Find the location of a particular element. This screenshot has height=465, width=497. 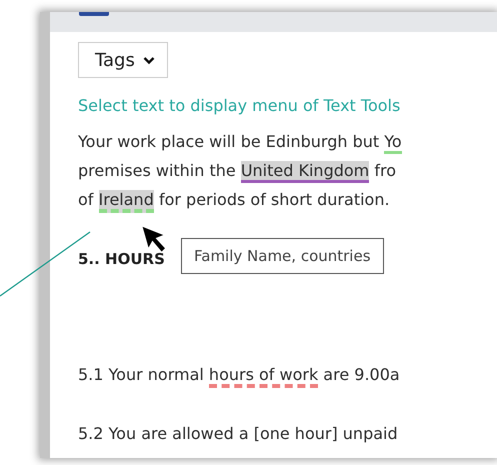

tags-dropdown: Tags is located at coordinates (123, 60).